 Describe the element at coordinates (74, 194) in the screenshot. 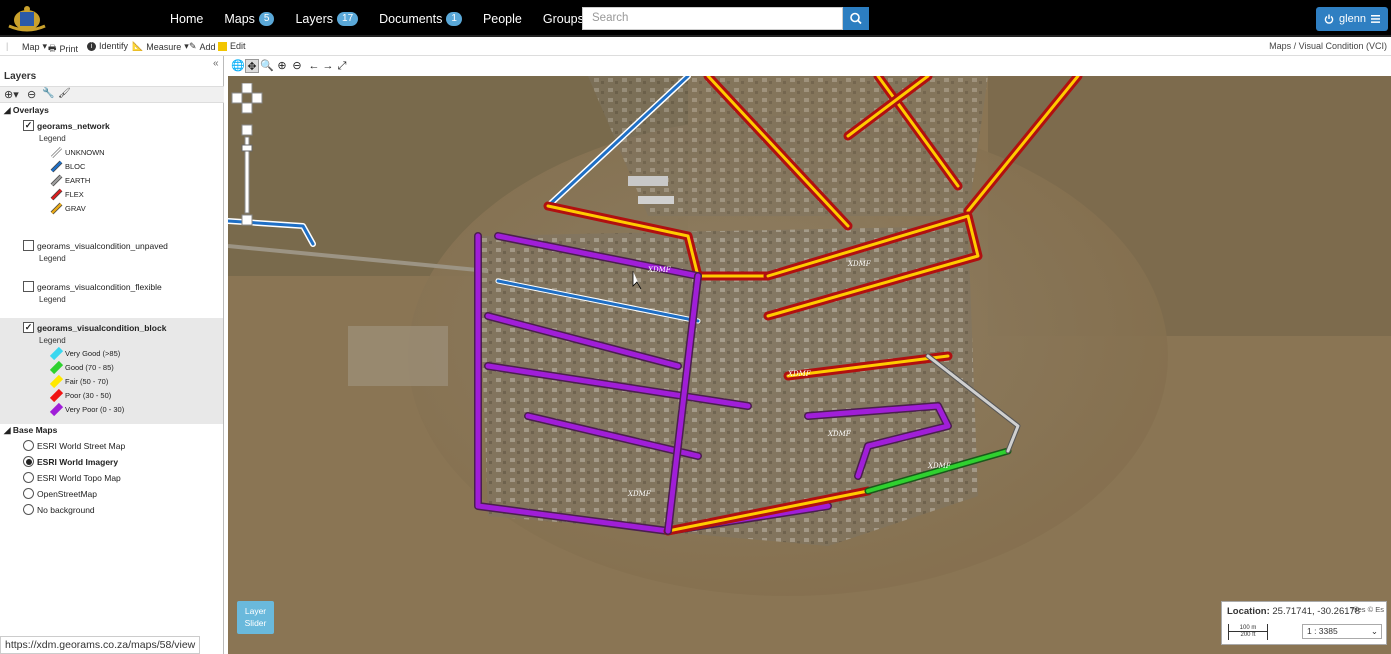

I see `legend-text: FLEX` at that location.